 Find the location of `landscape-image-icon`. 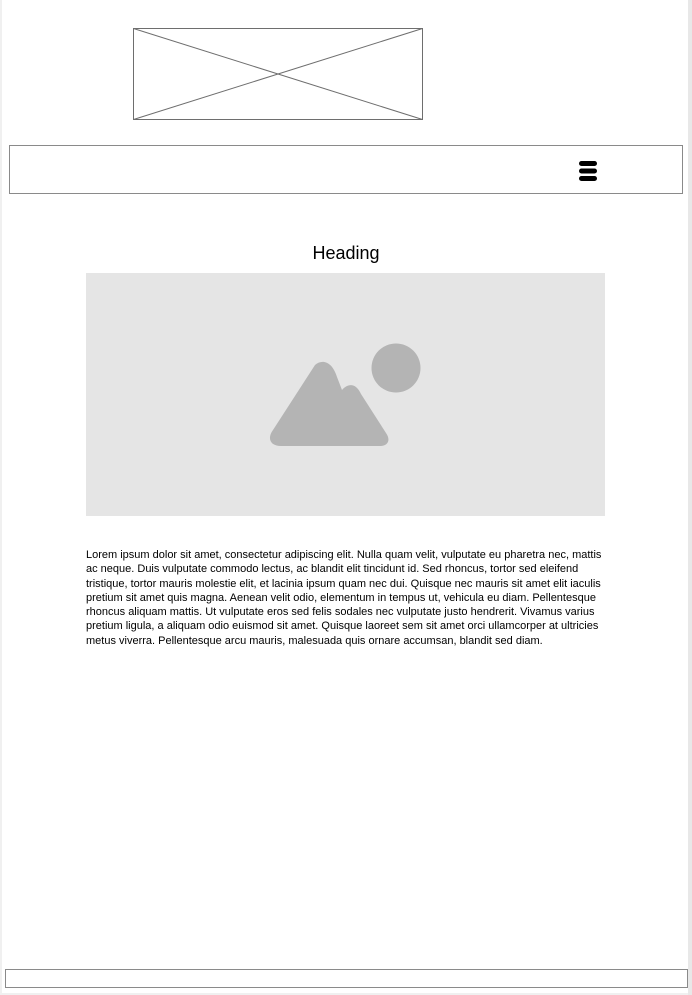

landscape-image-icon is located at coordinates (345, 394).